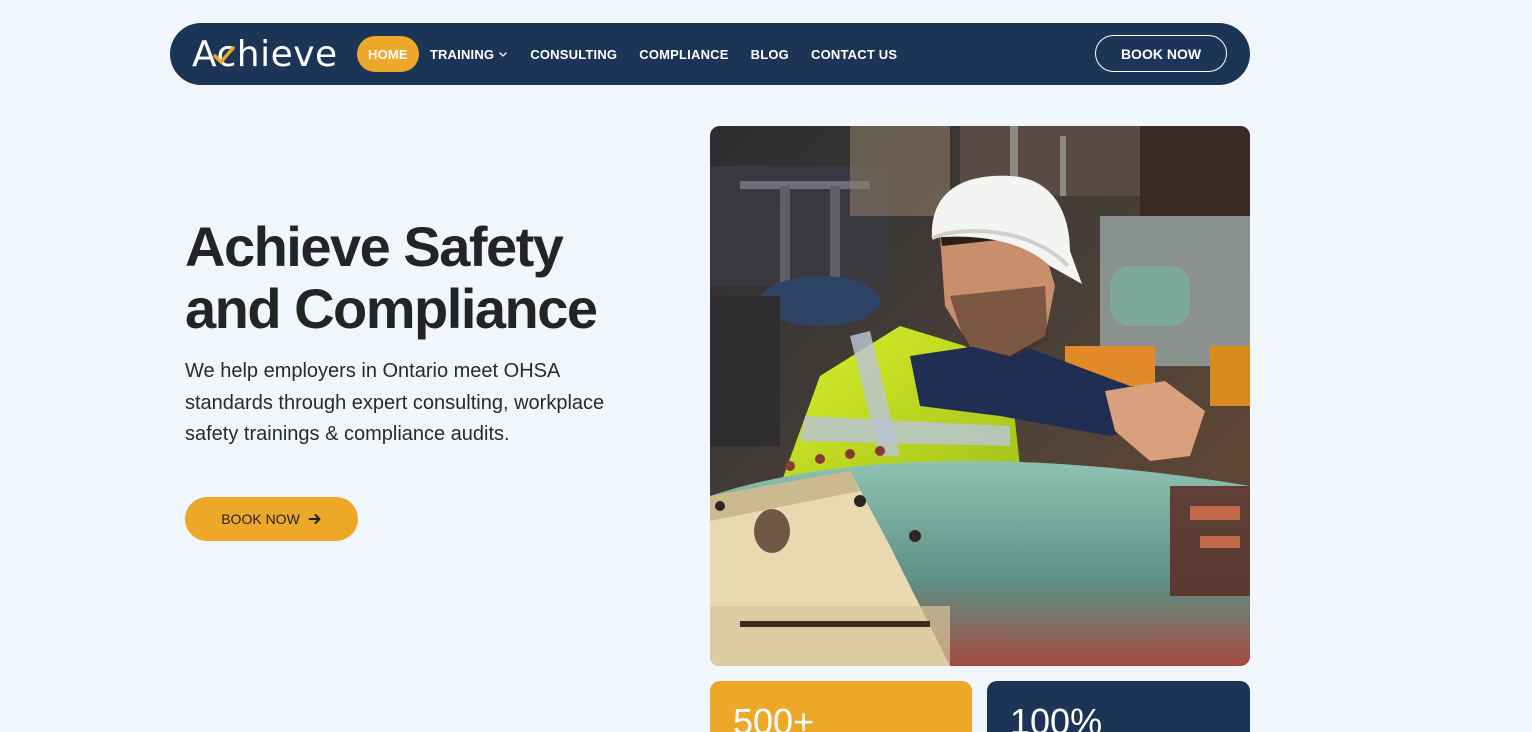 This screenshot has height=732, width=1532. I want to click on hero-title-line-2: and Compliance, so click(391, 308).